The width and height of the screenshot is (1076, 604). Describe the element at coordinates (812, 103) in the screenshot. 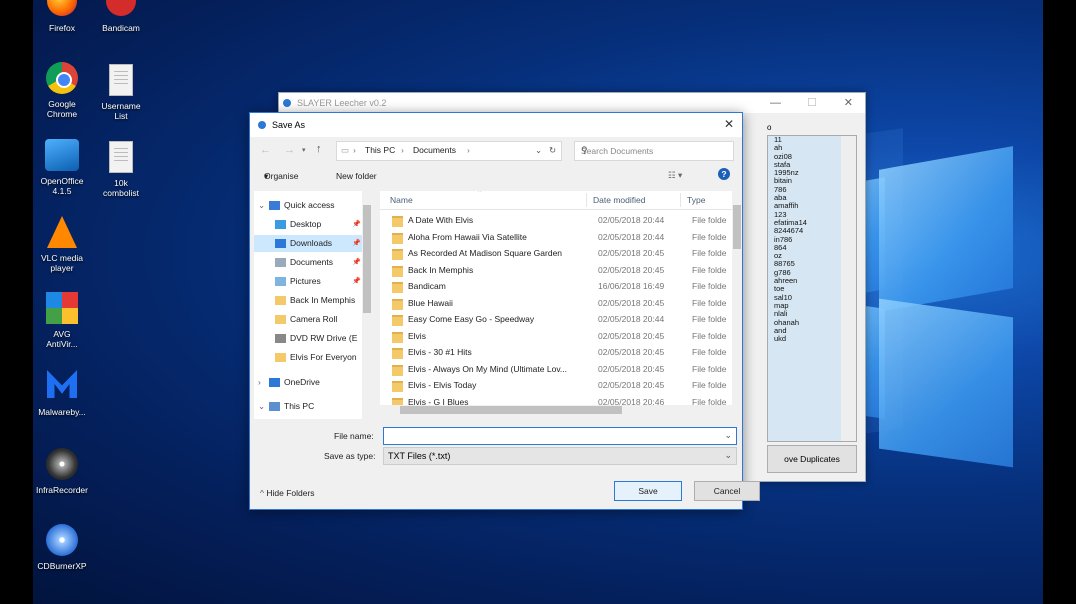

I see `maximize-icon: ☐` at that location.